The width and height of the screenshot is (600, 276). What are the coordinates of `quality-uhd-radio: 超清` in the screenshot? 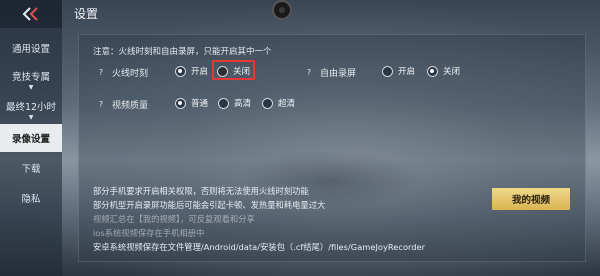 It's located at (278, 103).